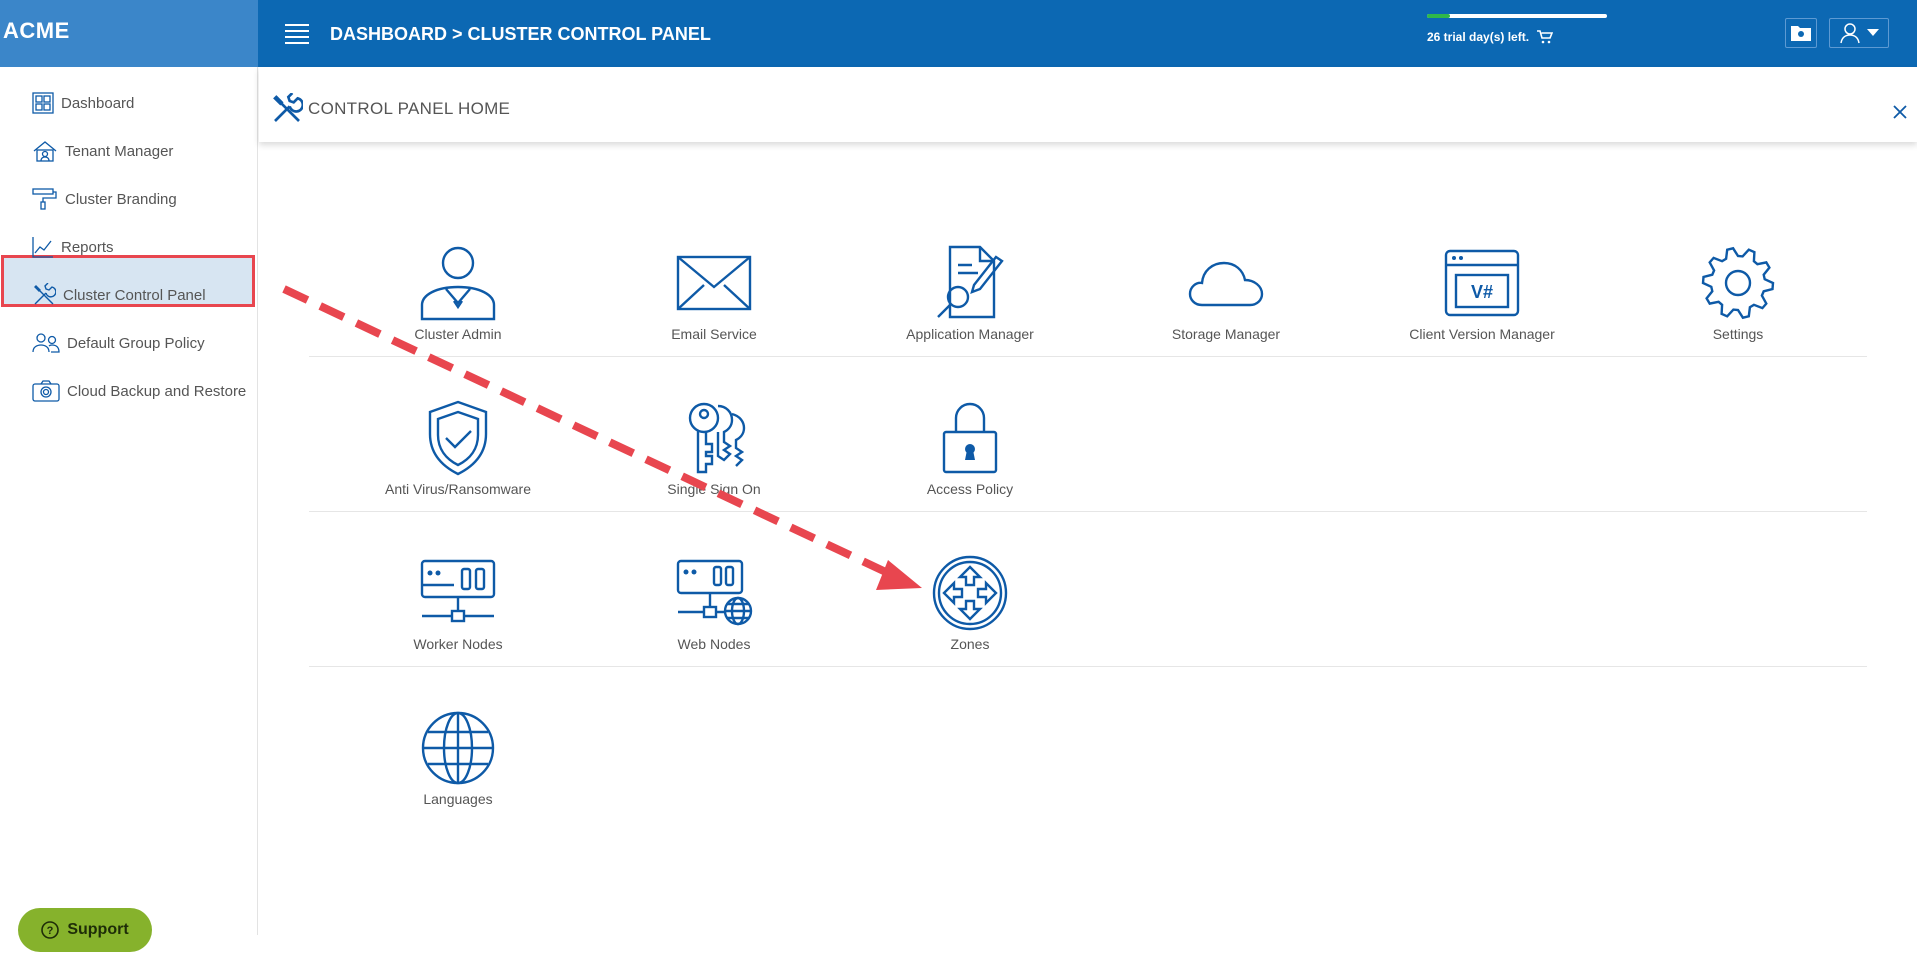  I want to click on close-icon, so click(1900, 112).